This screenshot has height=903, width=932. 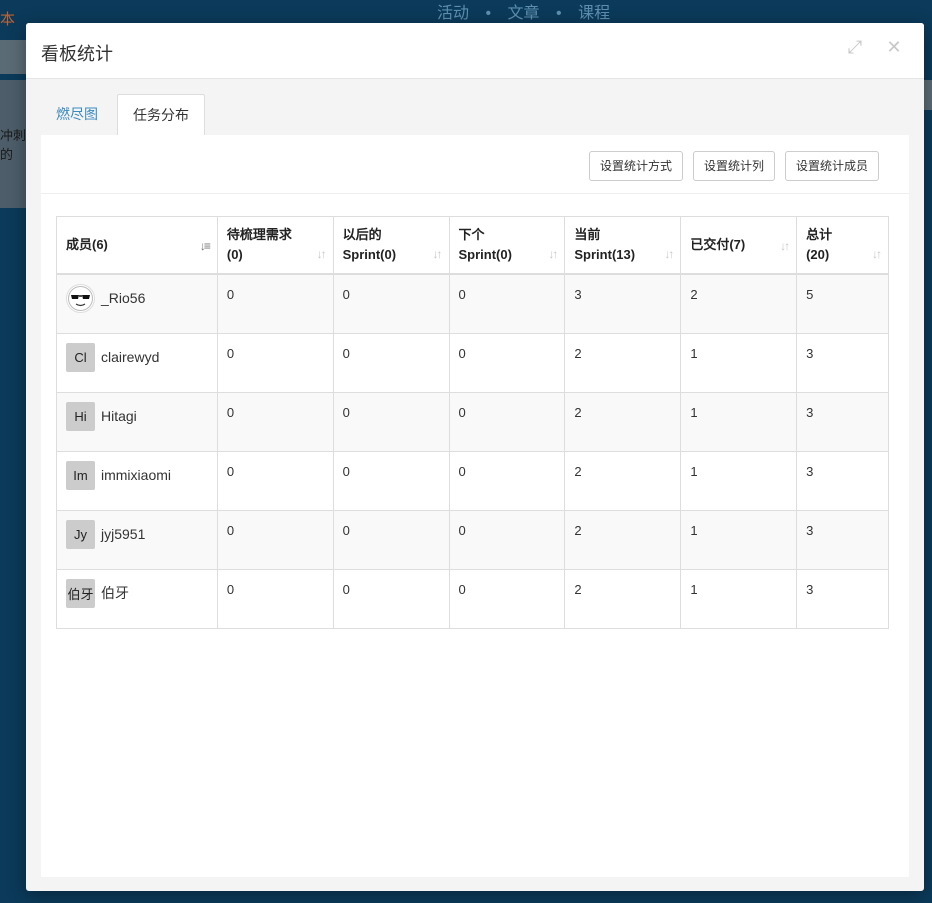 What do you see at coordinates (205, 246) in the screenshot?
I see `sort-desc-icon: ↓≡` at bounding box center [205, 246].